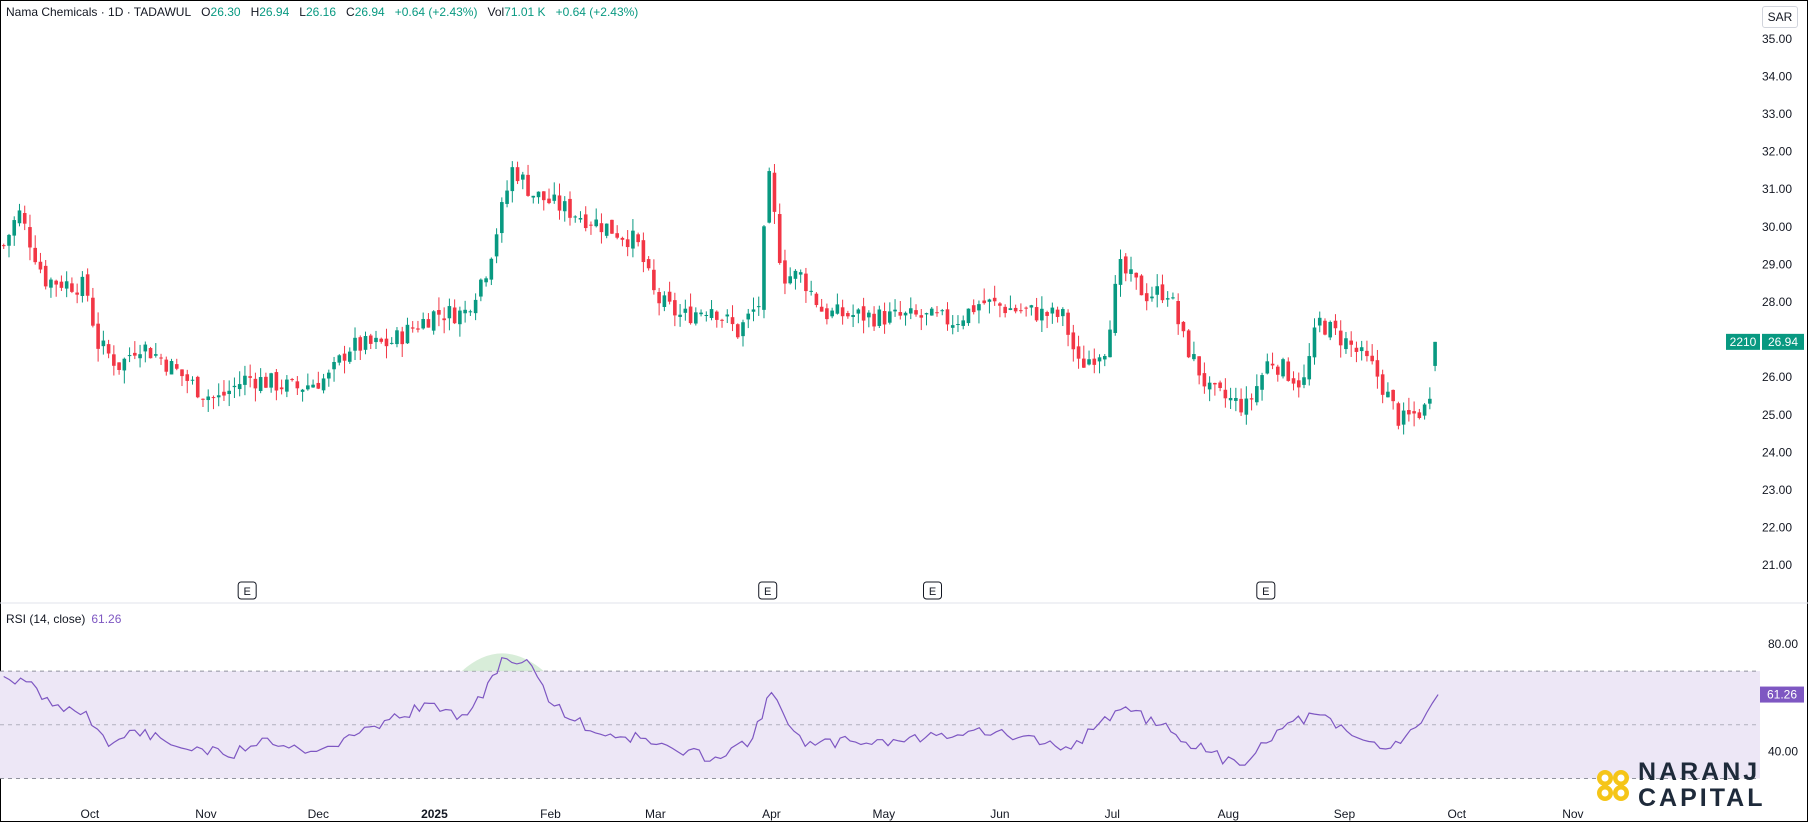 The height and width of the screenshot is (824, 1810). Describe the element at coordinates (771, 814) in the screenshot. I see `time-axis-tick: Apr` at that location.